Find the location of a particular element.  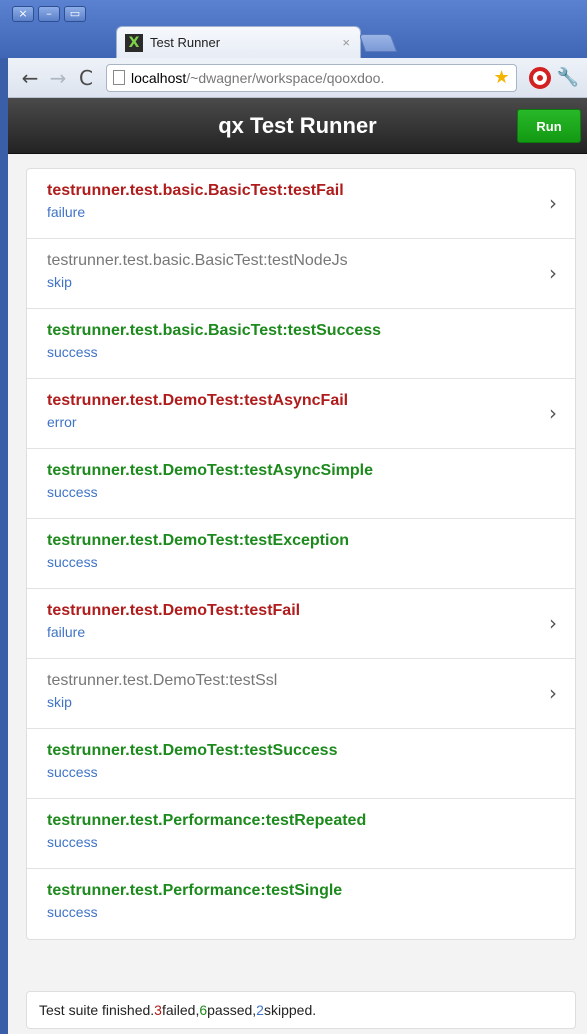

back-arrow-icon: ← is located at coordinates (30, 78).